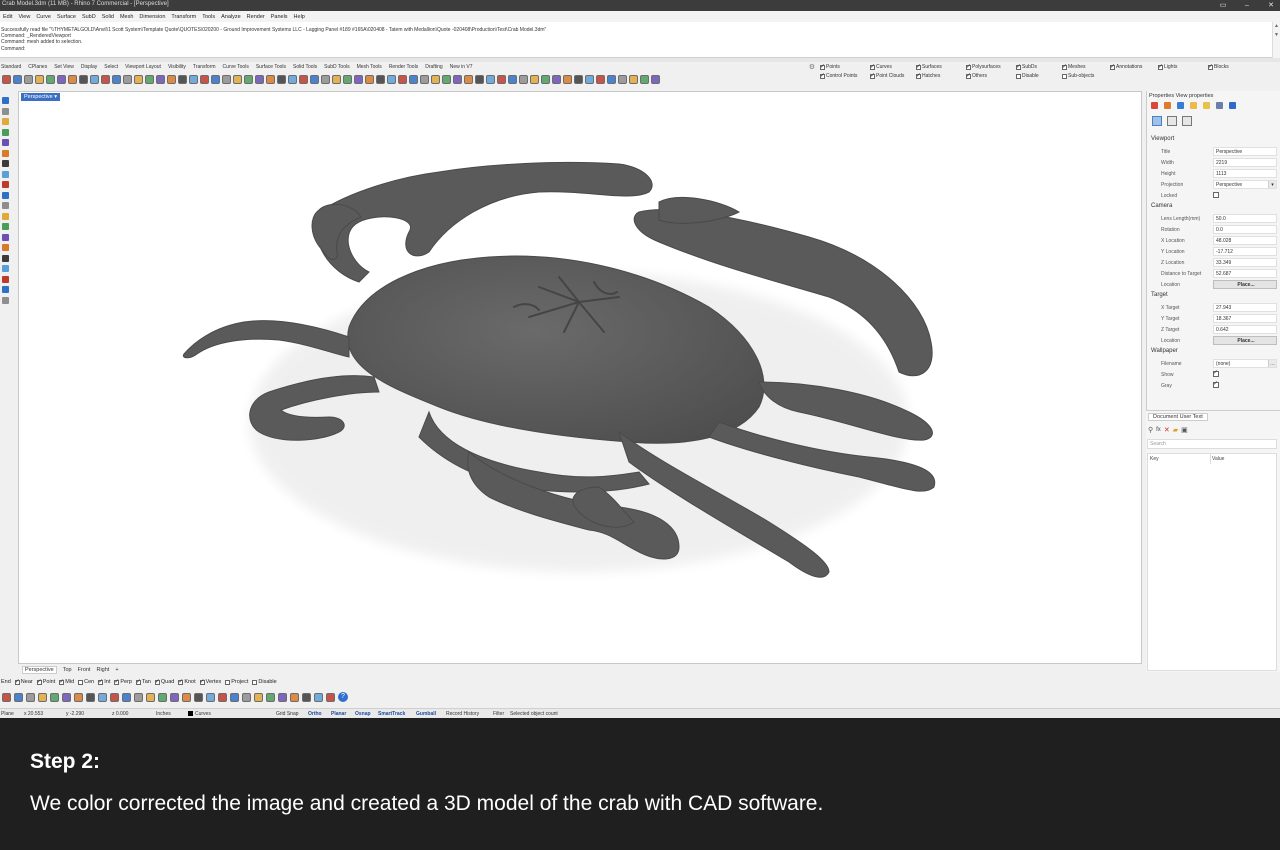  Describe the element at coordinates (37, 67) in the screenshot. I see `tab-cplanes: CPlanes` at that location.